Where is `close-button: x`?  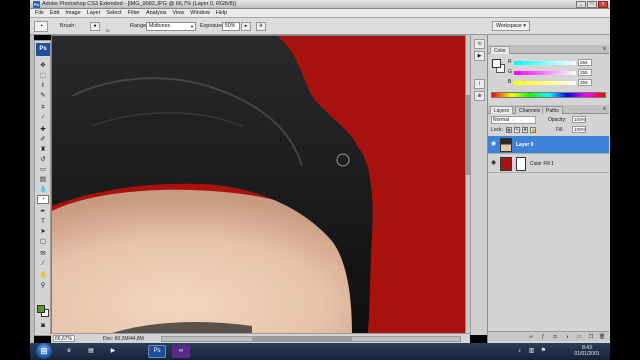 close-button: x is located at coordinates (603, 4).